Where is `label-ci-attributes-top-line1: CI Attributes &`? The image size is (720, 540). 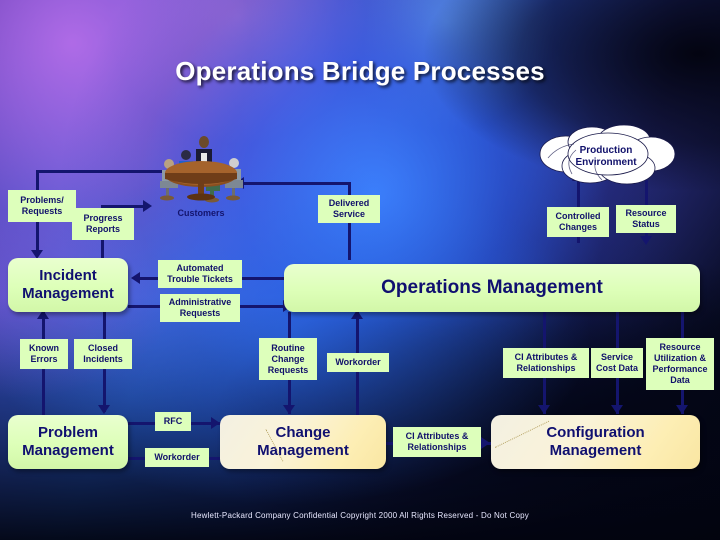 label-ci-attributes-top-line1: CI Attributes & is located at coordinates (546, 357).